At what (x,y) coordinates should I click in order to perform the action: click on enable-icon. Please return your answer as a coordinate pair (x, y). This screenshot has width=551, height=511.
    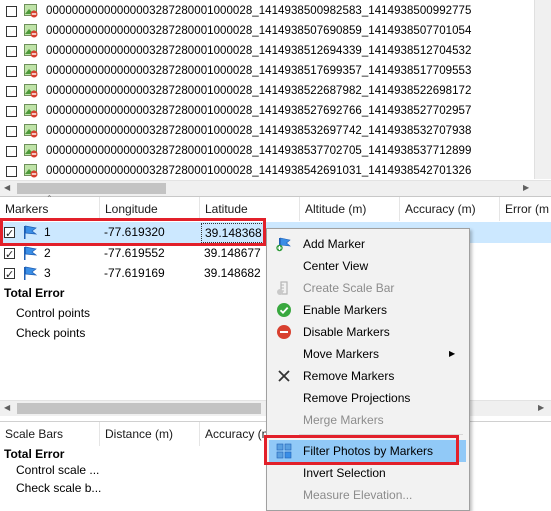
    Looking at the image, I should click on (284, 310).